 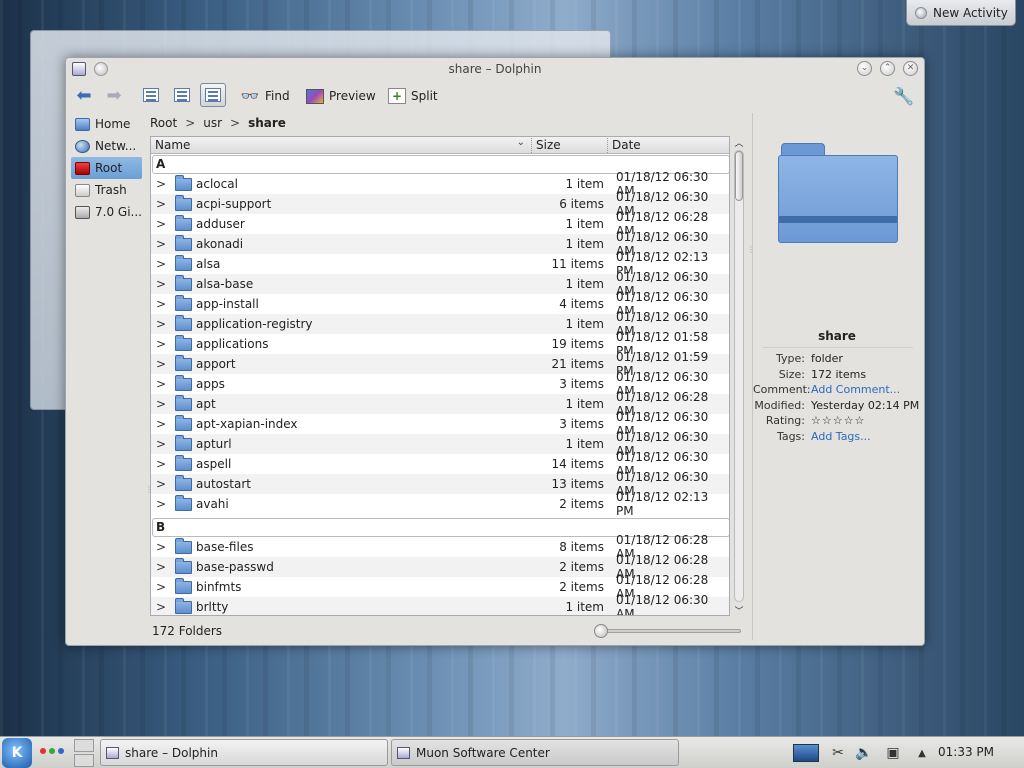 What do you see at coordinates (827, 358) in the screenshot?
I see `prop-value: folder` at bounding box center [827, 358].